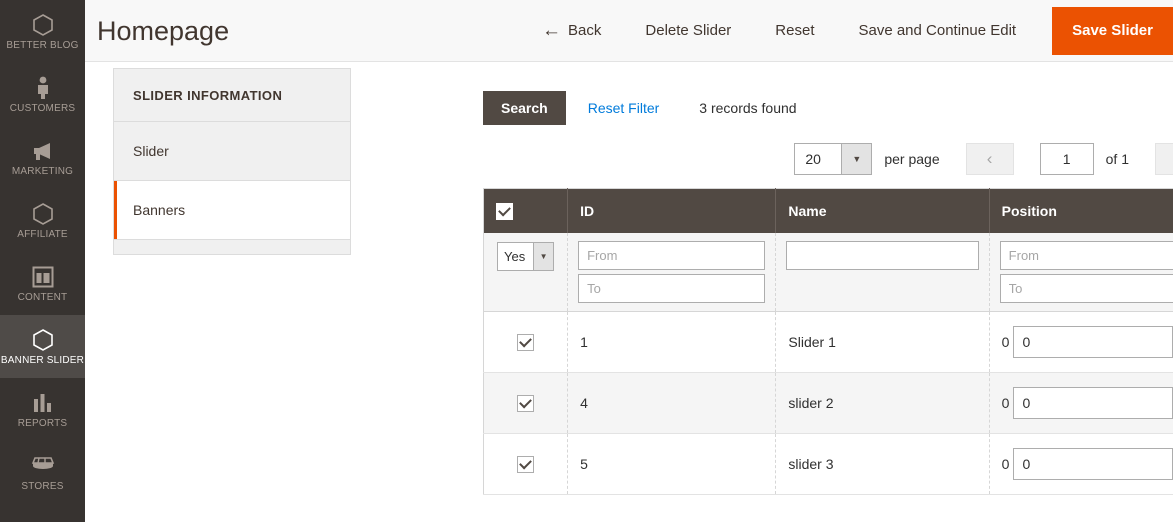 The image size is (1173, 522). What do you see at coordinates (882, 464) in the screenshot?
I see `row-name: slider 3` at bounding box center [882, 464].